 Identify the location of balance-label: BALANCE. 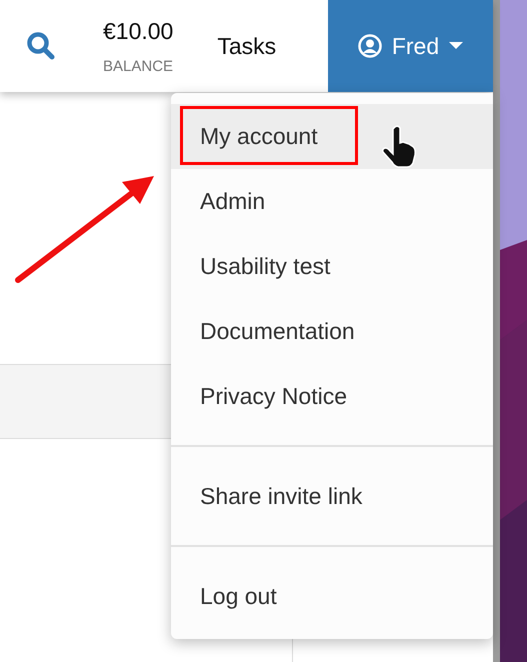
(138, 67).